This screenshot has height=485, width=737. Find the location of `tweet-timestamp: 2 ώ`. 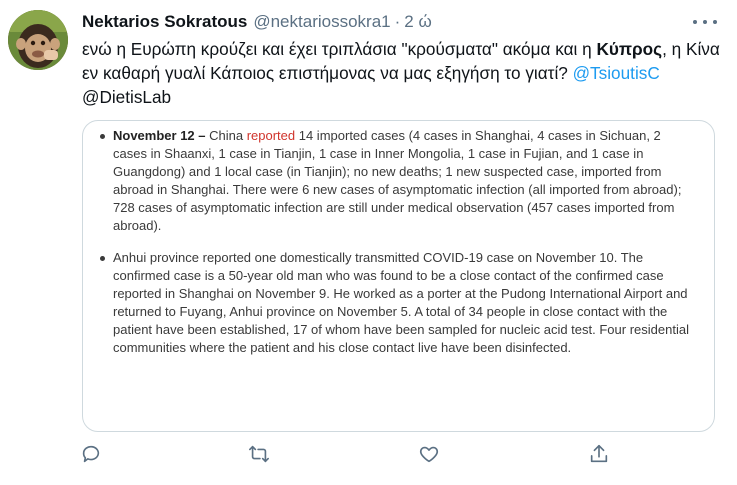

tweet-timestamp: 2 ώ is located at coordinates (417, 22).